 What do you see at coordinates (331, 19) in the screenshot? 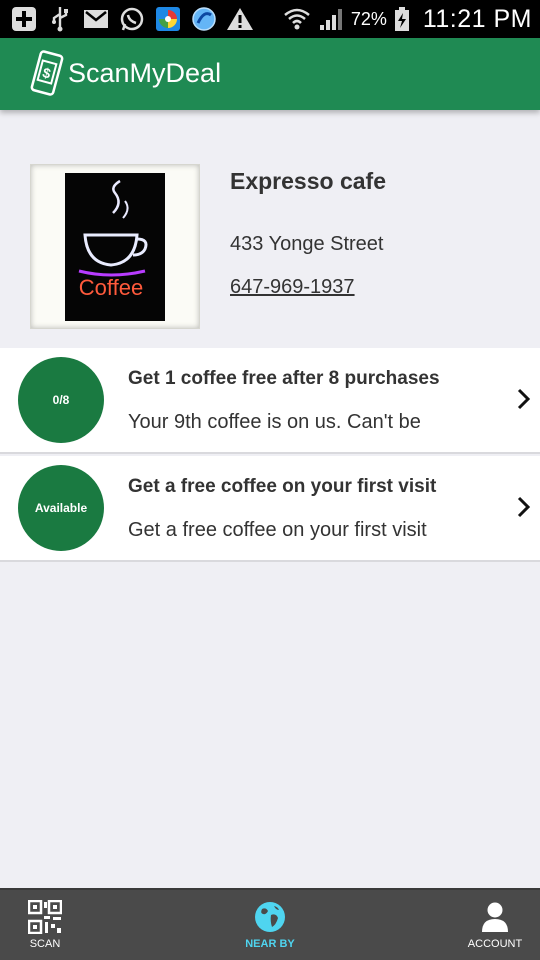
I see `signal-icon` at bounding box center [331, 19].